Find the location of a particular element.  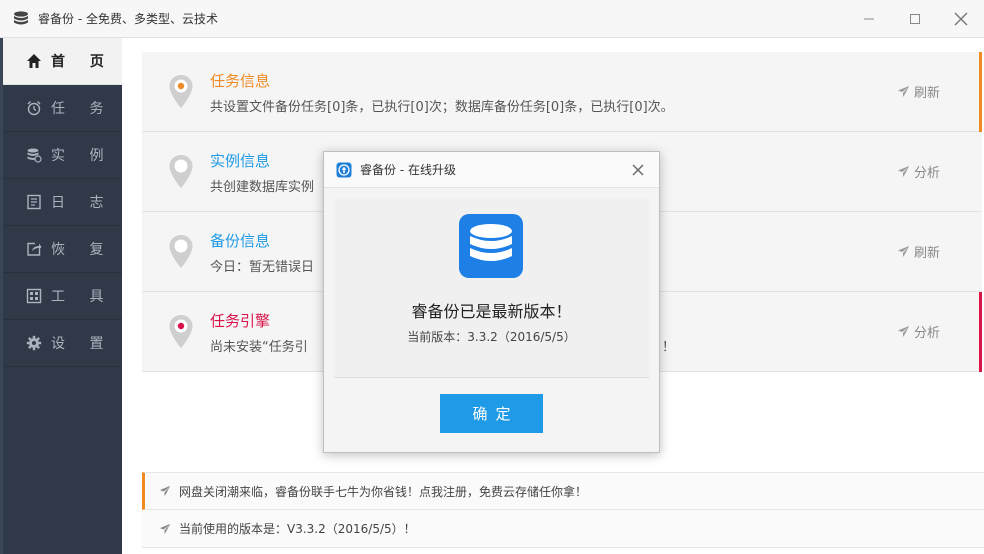

maximize-icon is located at coordinates (915, 19).